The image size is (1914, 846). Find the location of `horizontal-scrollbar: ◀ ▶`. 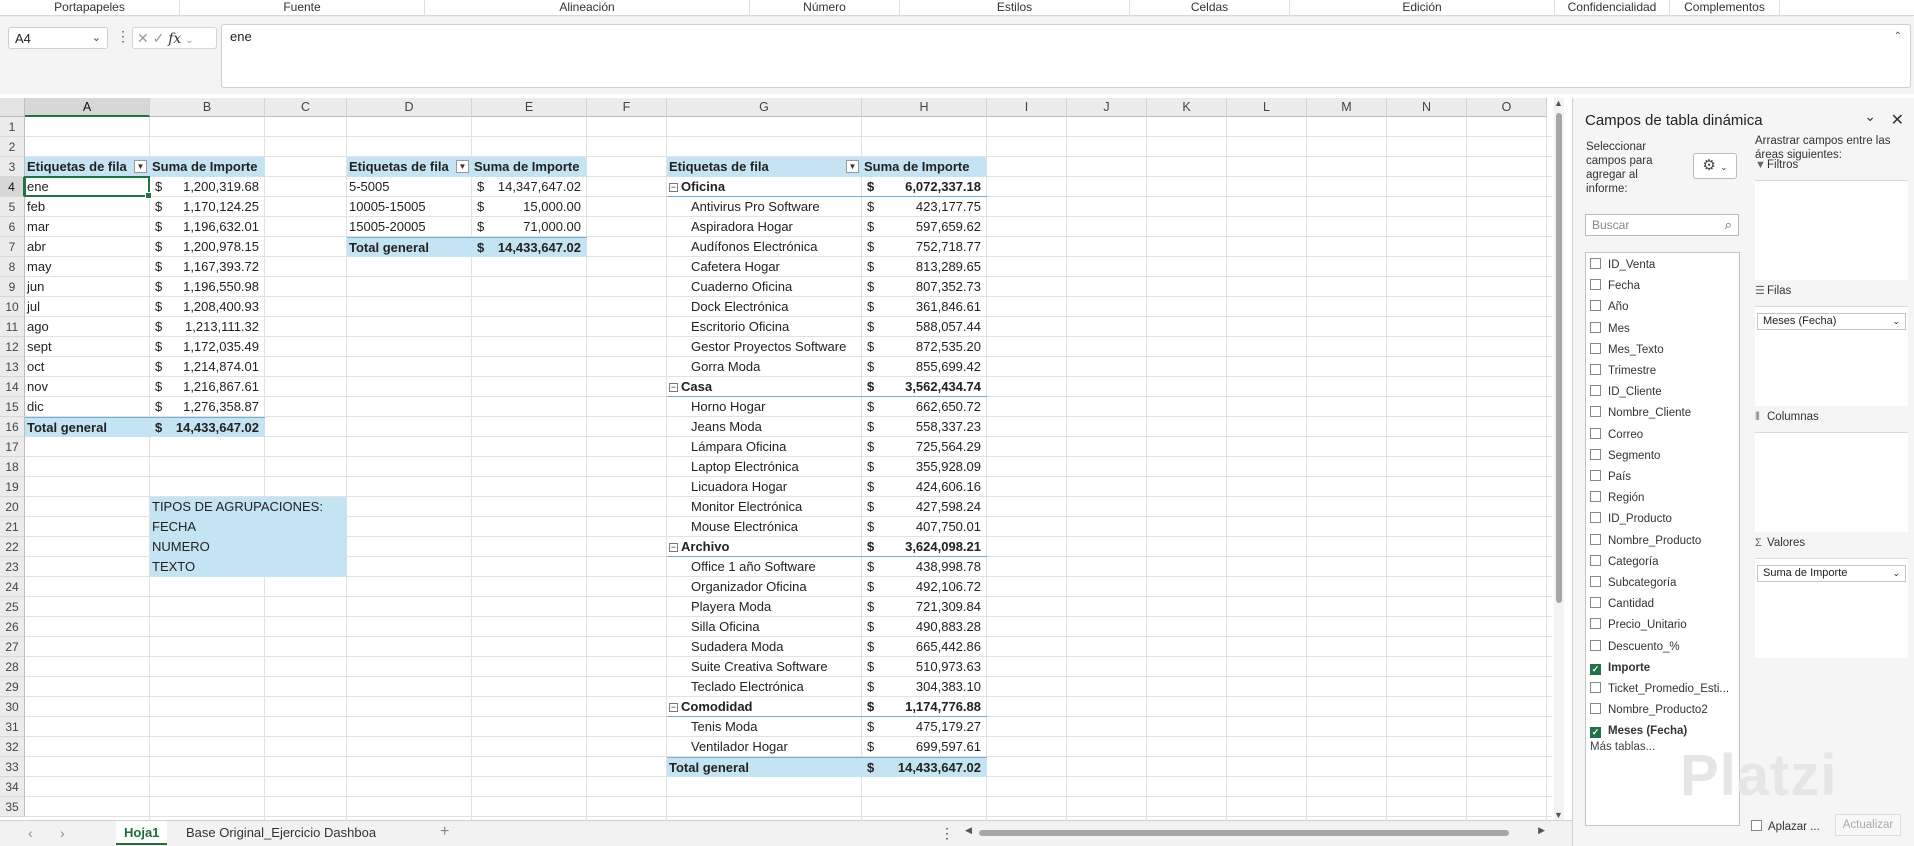

horizontal-scrollbar: ◀ ▶ is located at coordinates (1255, 831).